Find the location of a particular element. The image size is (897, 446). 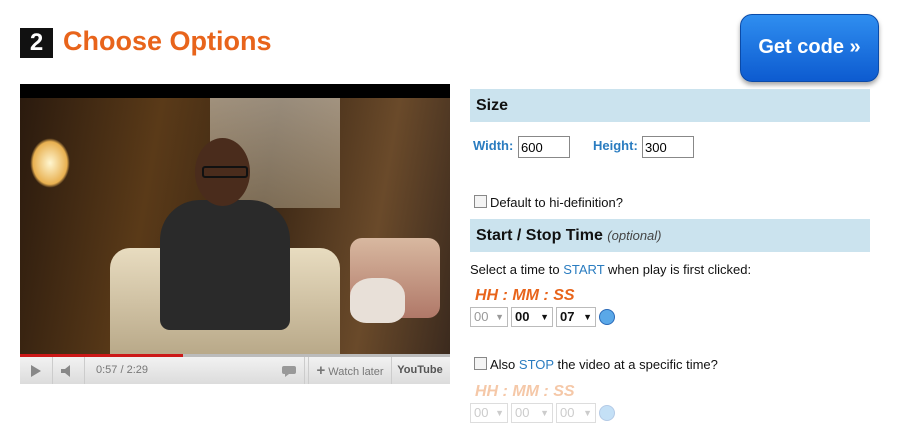

watch-later-button: + Watch later is located at coordinates (350, 370).